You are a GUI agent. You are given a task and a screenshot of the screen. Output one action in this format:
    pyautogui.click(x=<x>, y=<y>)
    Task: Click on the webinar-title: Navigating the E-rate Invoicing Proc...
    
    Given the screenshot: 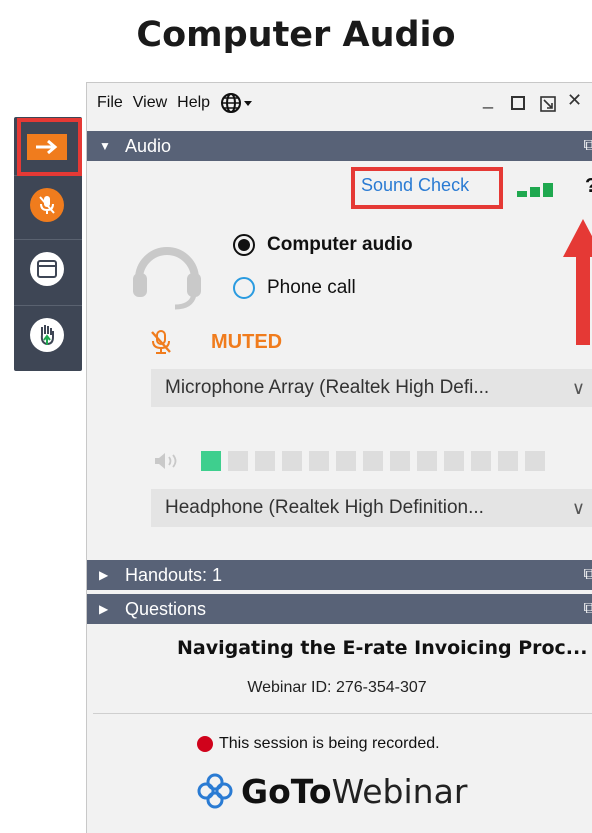 What is the action you would take?
    pyautogui.click(x=382, y=648)
    